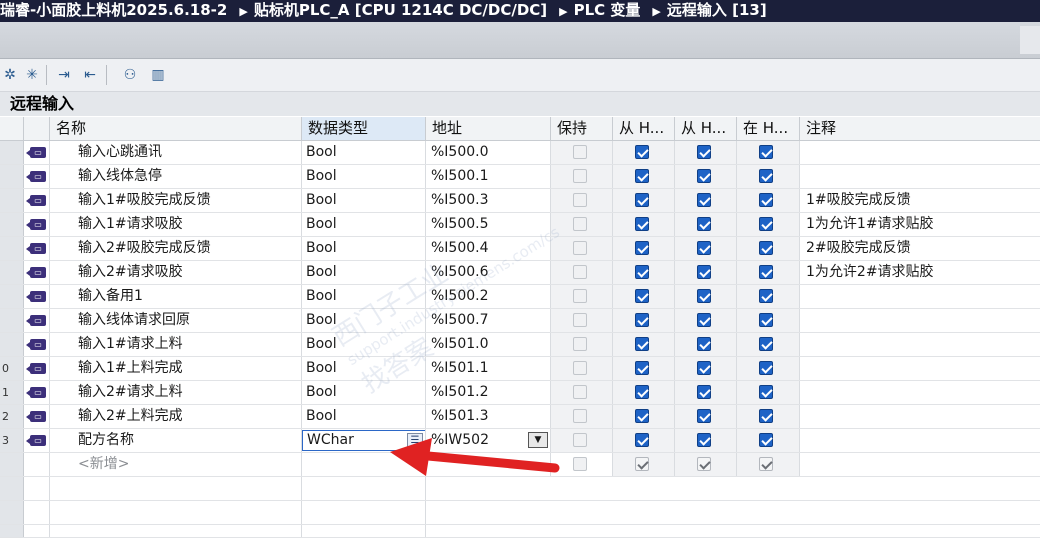 This screenshot has height=538, width=1040. What do you see at coordinates (520, 321) in the screenshot?
I see `table-row: ▭ 输入线体请求回原 Bool %I500.7` at bounding box center [520, 321].